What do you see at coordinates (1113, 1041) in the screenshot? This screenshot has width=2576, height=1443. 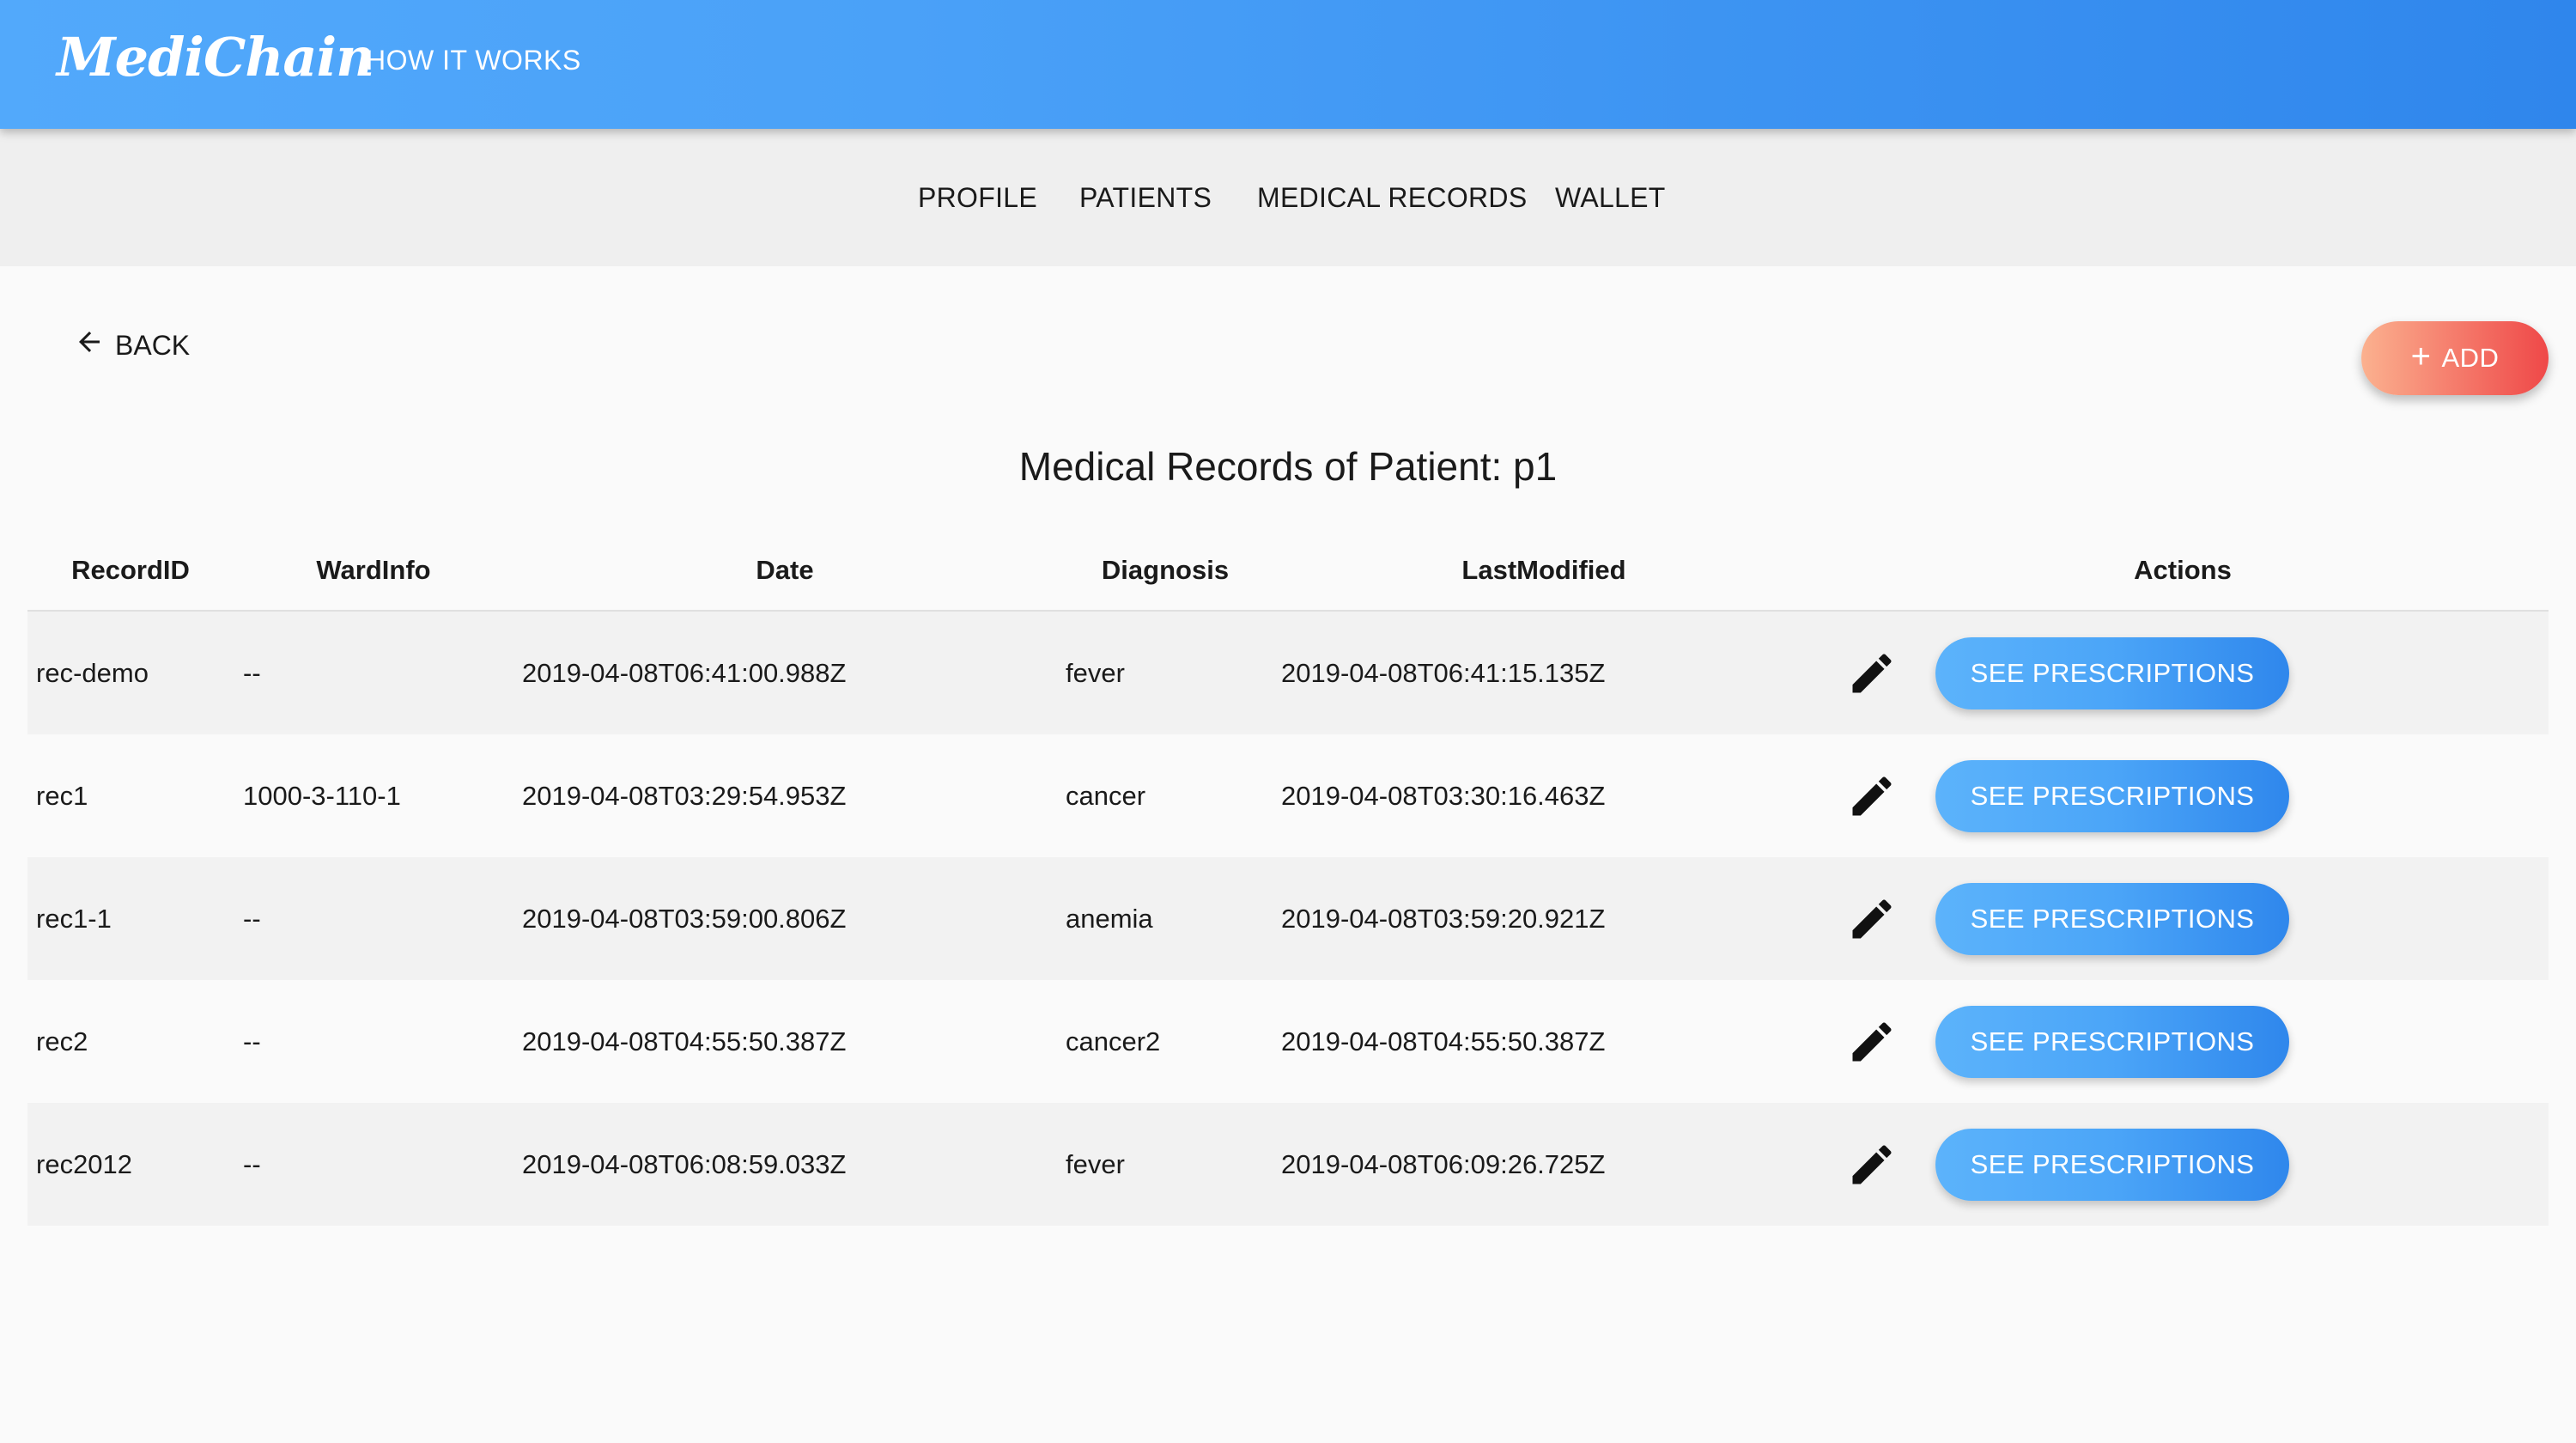 I see `cell-diagnosis: cancer2` at bounding box center [1113, 1041].